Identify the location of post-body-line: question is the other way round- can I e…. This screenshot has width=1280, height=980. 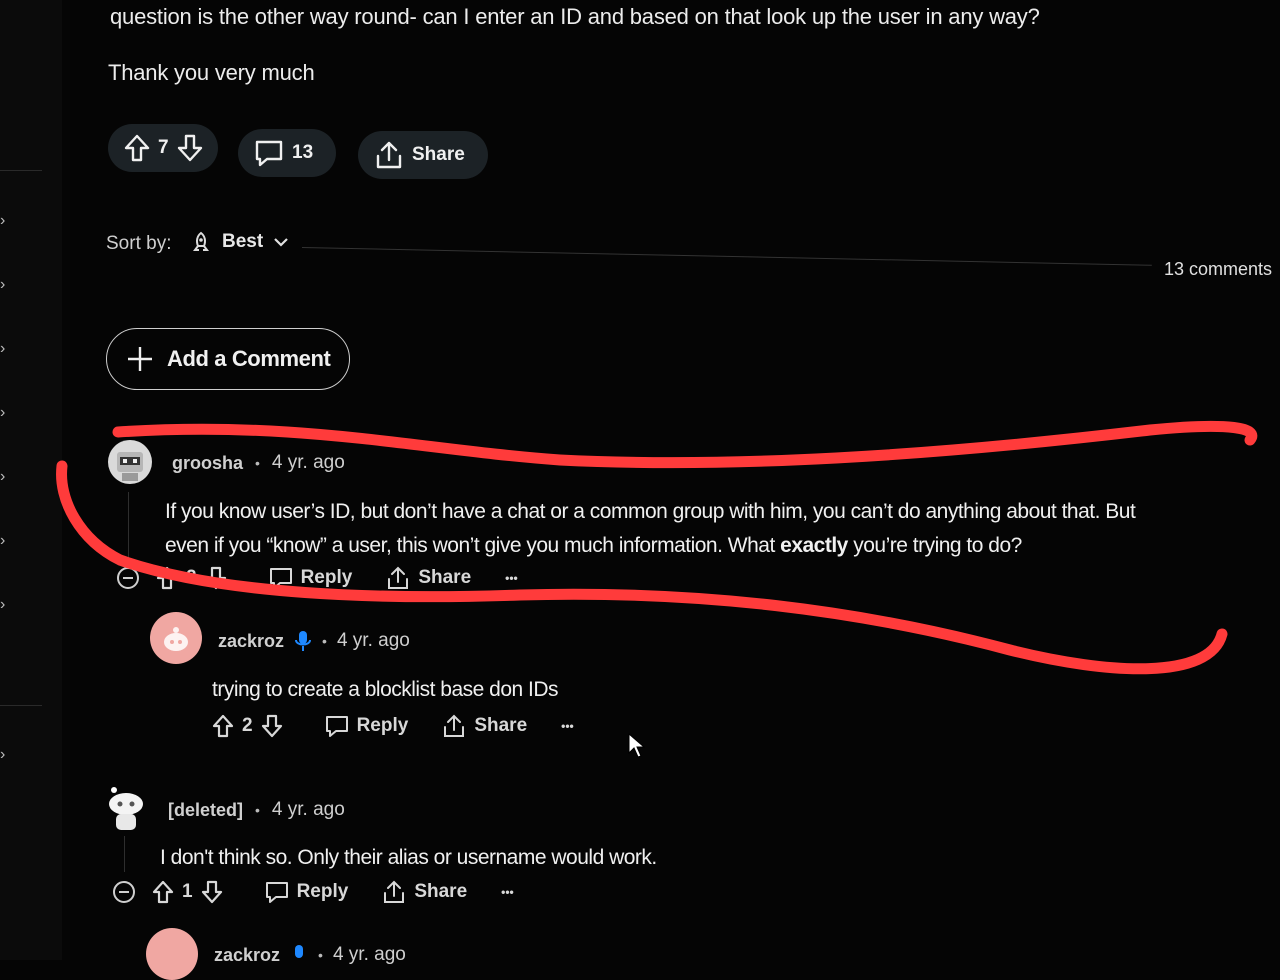
(575, 16).